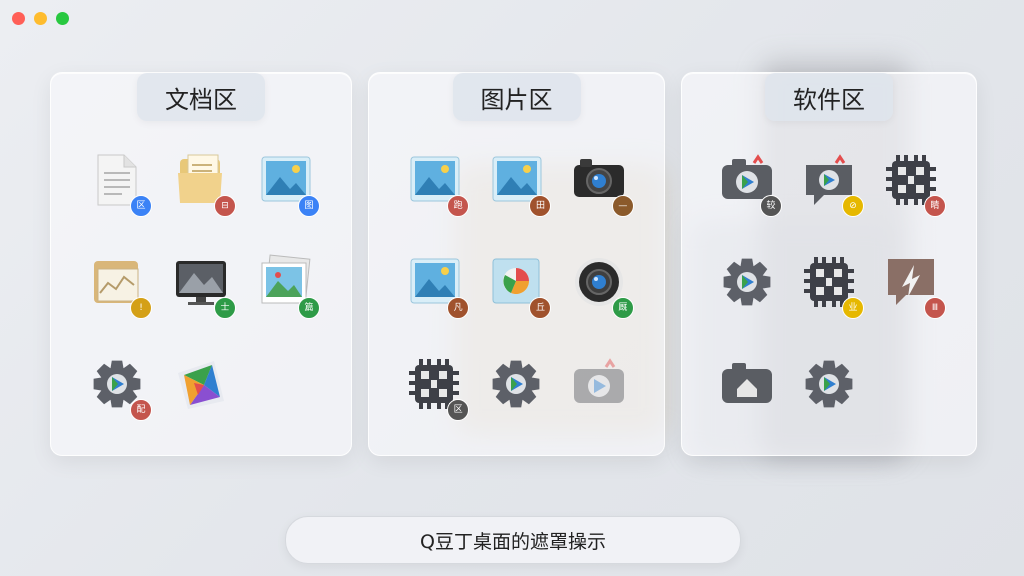  What do you see at coordinates (62, 18) in the screenshot?
I see `zoom-button` at bounding box center [62, 18].